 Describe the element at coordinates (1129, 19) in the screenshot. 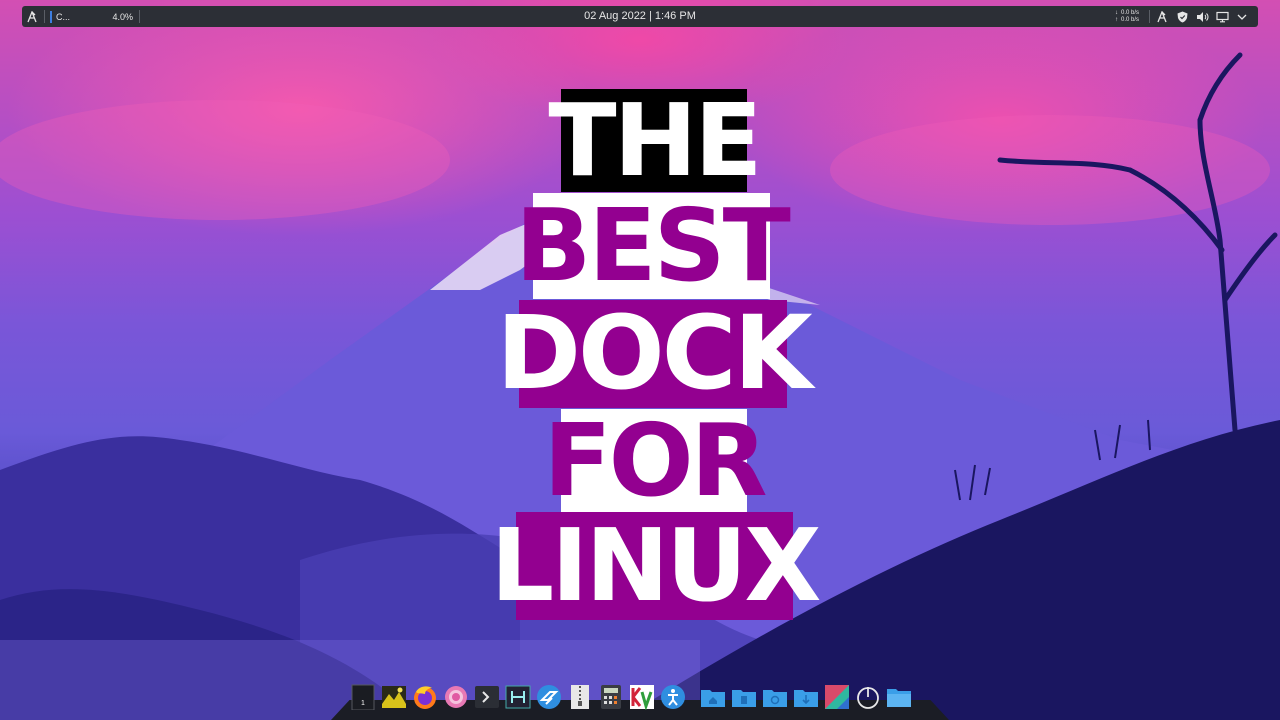

I see `upload-speed: 0.0 b/s` at that location.